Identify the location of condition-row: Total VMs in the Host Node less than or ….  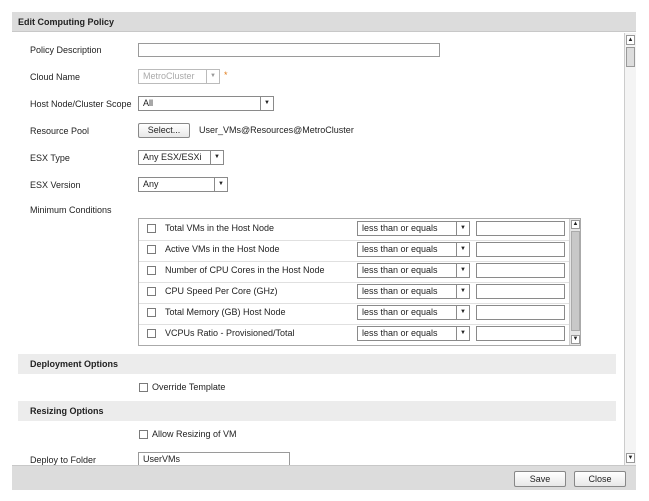
(354, 230).